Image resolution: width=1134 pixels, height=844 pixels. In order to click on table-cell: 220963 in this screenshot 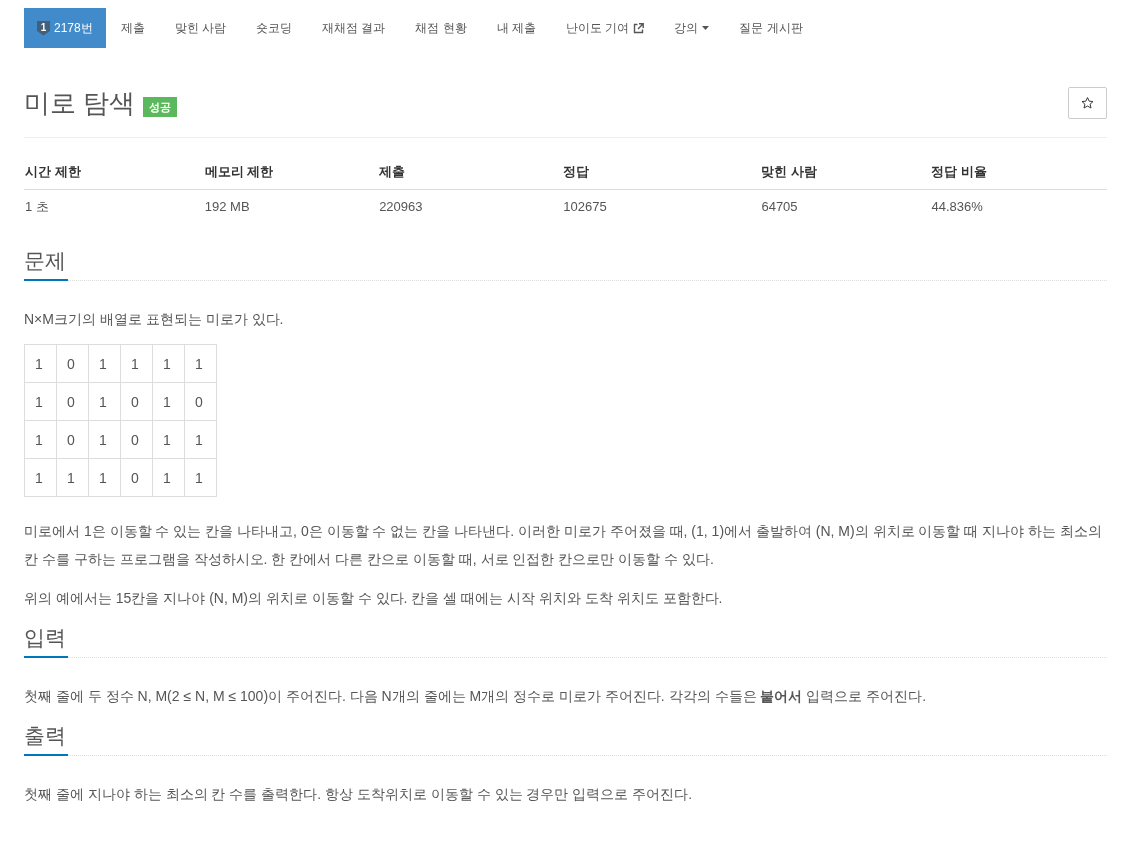, I will do `click(470, 206)`.